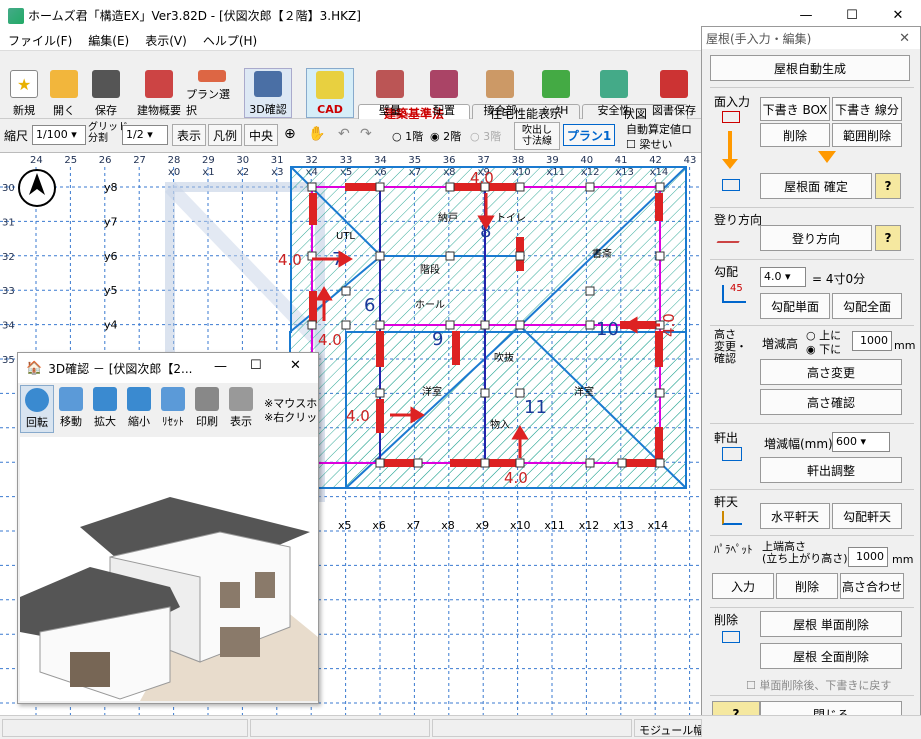 This screenshot has width=921, height=739. I want to click on rotate-button: 回転, so click(37, 409).